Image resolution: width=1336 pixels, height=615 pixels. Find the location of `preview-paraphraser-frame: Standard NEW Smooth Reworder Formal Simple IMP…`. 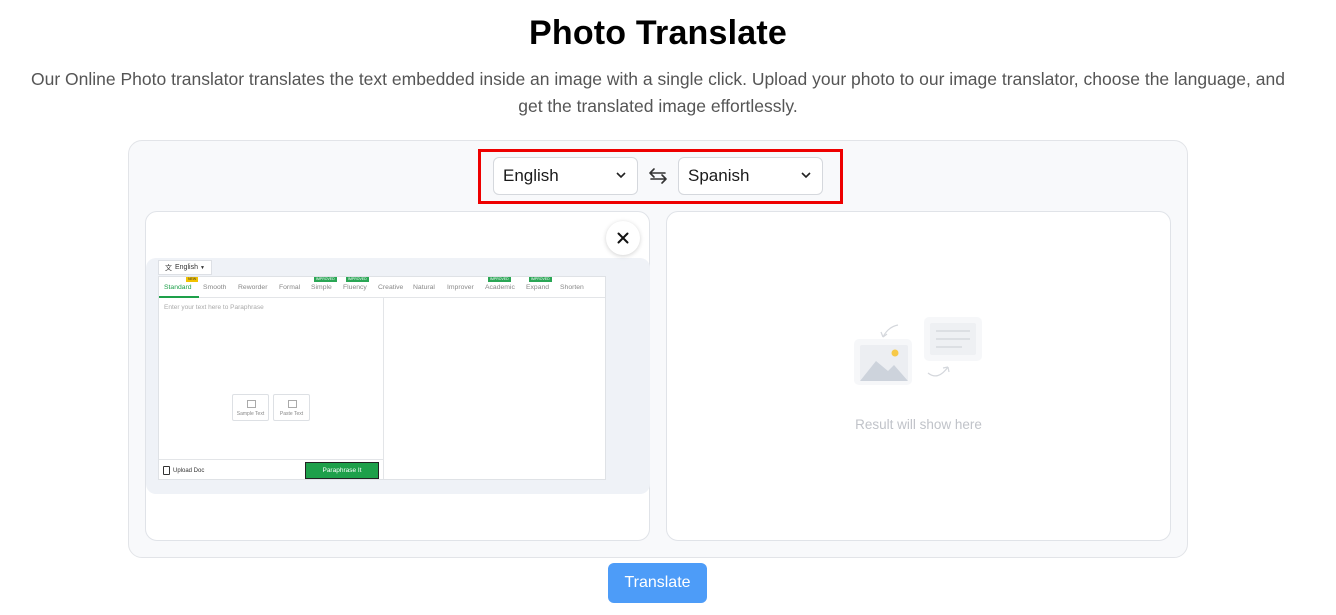

preview-paraphraser-frame: Standard NEW Smooth Reworder Formal Simple IMP… is located at coordinates (382, 378).